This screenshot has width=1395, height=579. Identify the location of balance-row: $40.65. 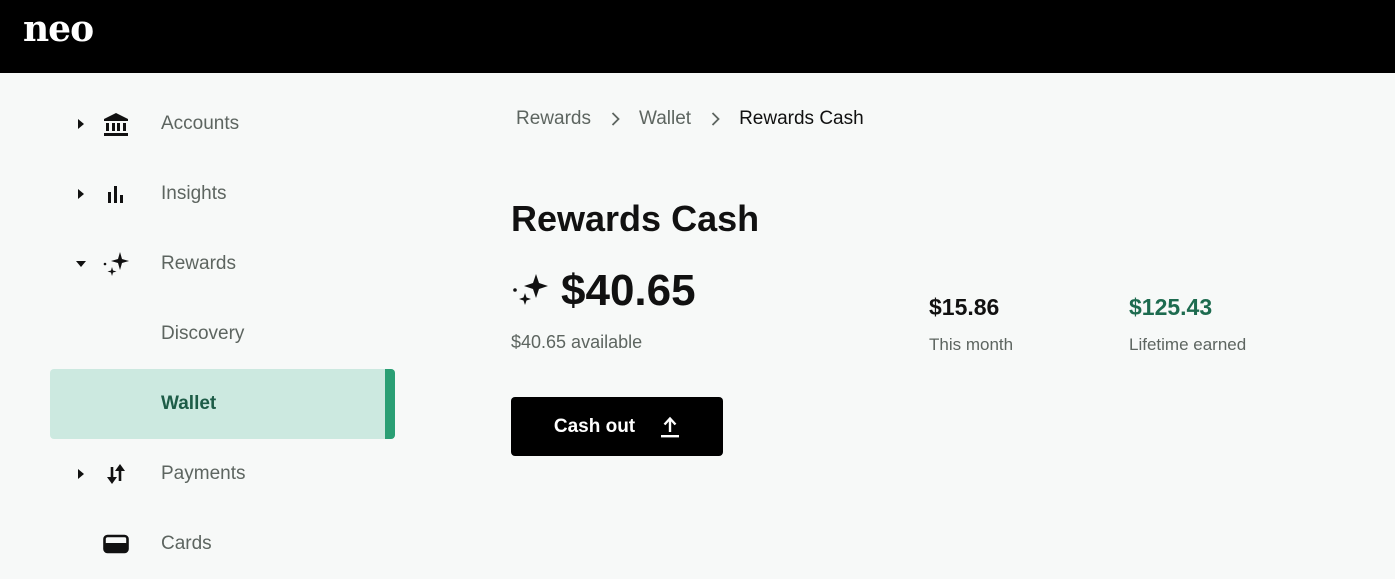
(603, 291).